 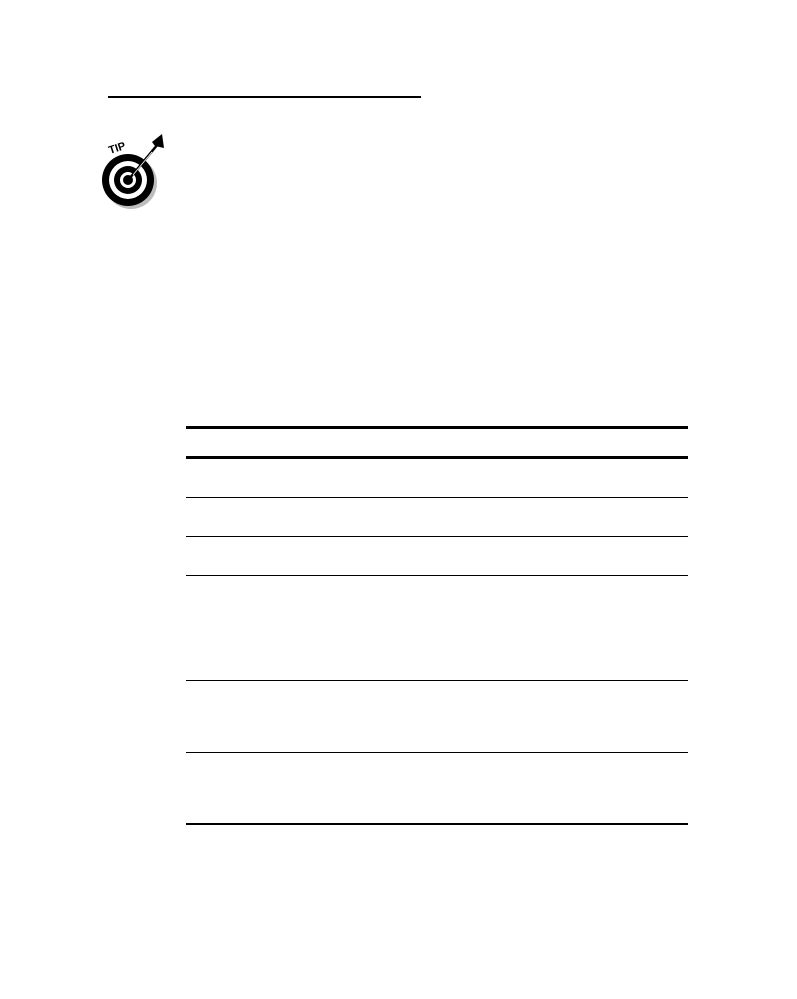 I want to click on table-bottom-rule, so click(x=437, y=824).